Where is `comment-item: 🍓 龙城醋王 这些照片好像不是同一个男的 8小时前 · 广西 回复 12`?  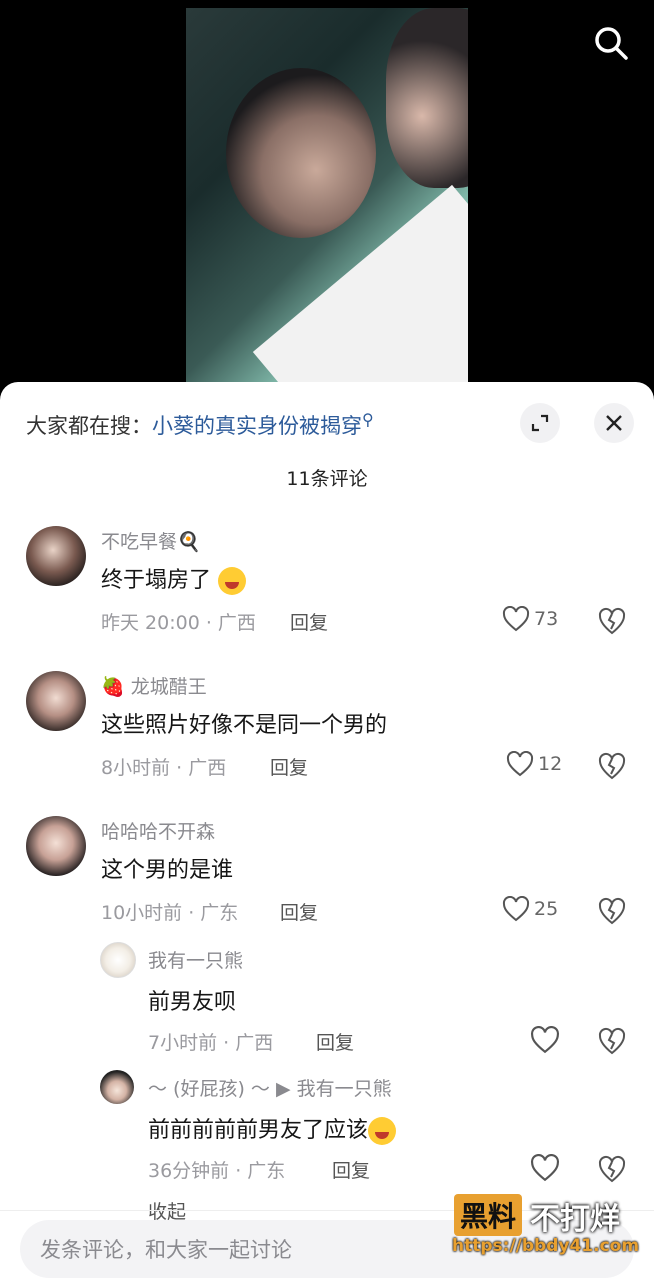 comment-item: 🍓 龙城醋王 这些照片好像不是同一个男的 8小时前 · 广西 回复 12 is located at coordinates (327, 727).